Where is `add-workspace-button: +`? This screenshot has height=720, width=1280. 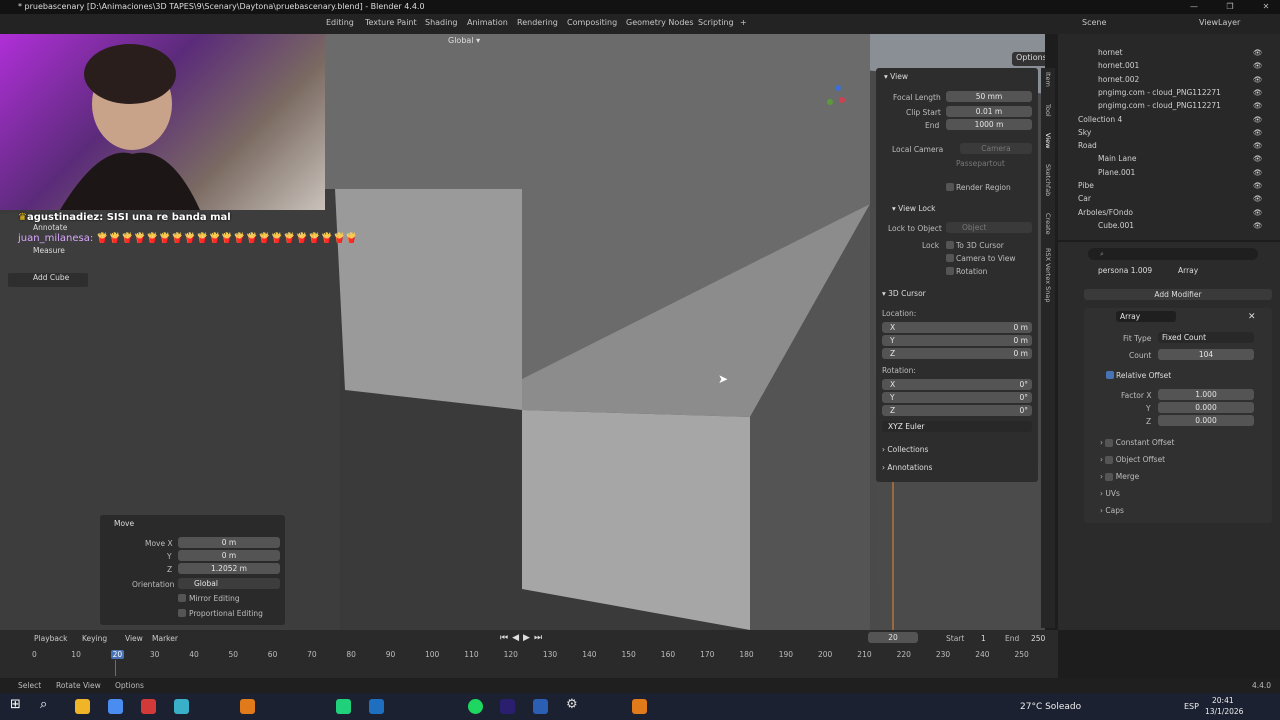
add-workspace-button: + is located at coordinates (743, 22).